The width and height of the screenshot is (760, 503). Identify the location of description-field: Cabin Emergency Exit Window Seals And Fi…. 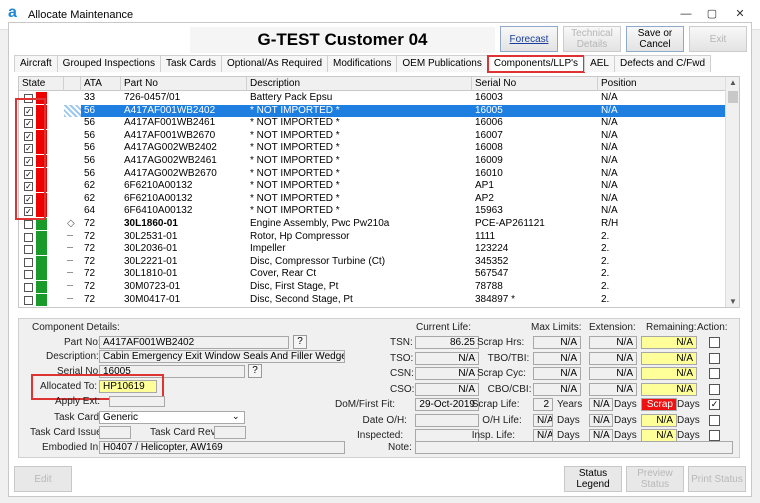
(222, 356).